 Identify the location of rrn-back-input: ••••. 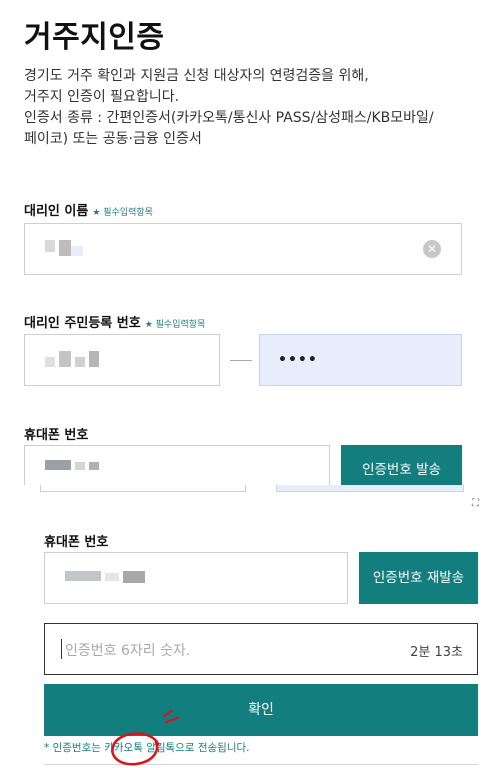
(360, 360).